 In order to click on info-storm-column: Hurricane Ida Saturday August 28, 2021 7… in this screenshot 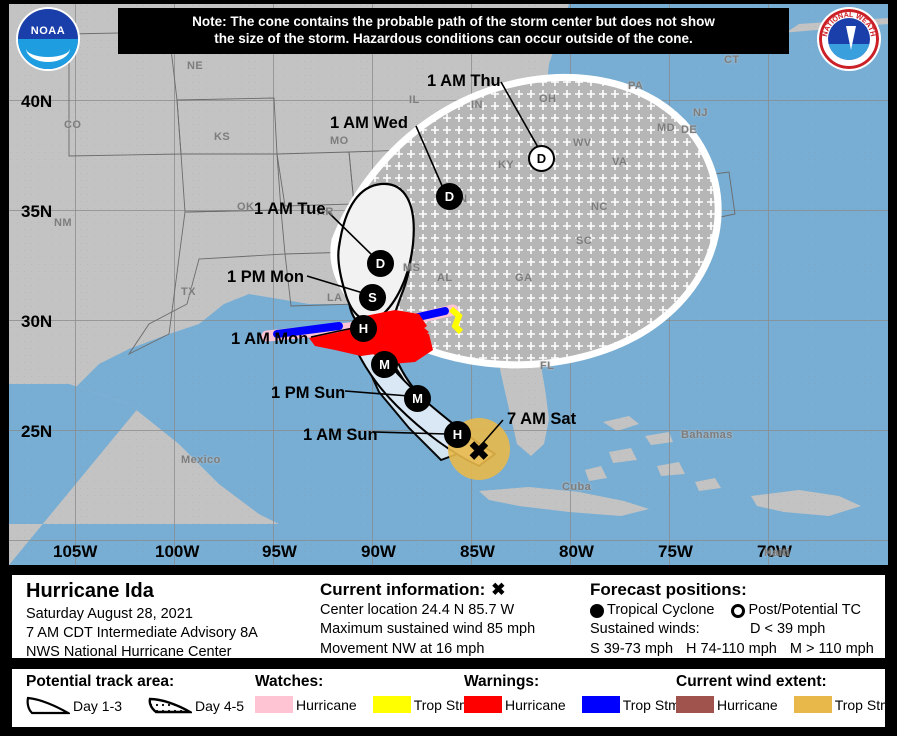, I will do `click(142, 621)`.